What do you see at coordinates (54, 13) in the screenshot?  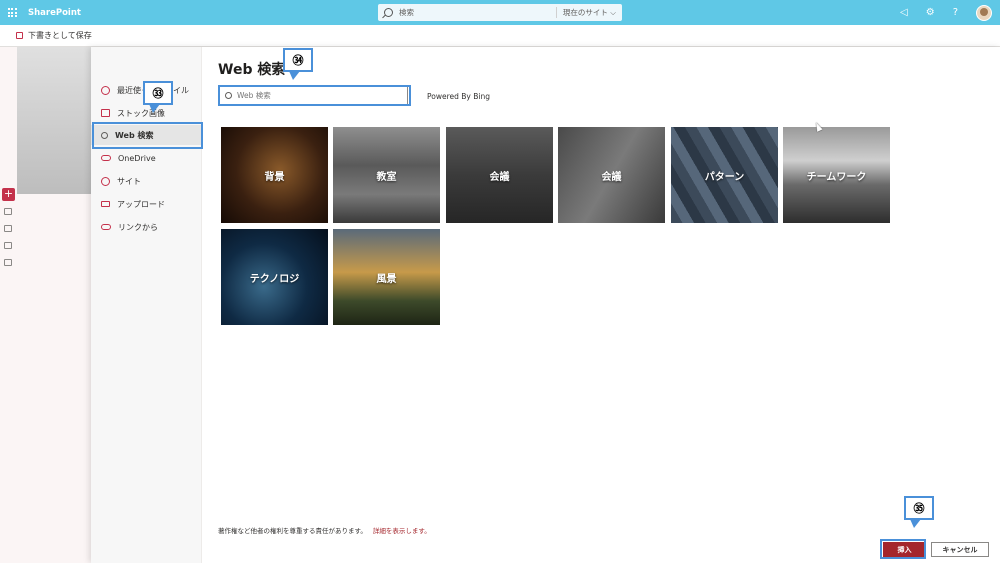 I see `app-title: SharePoint` at bounding box center [54, 13].